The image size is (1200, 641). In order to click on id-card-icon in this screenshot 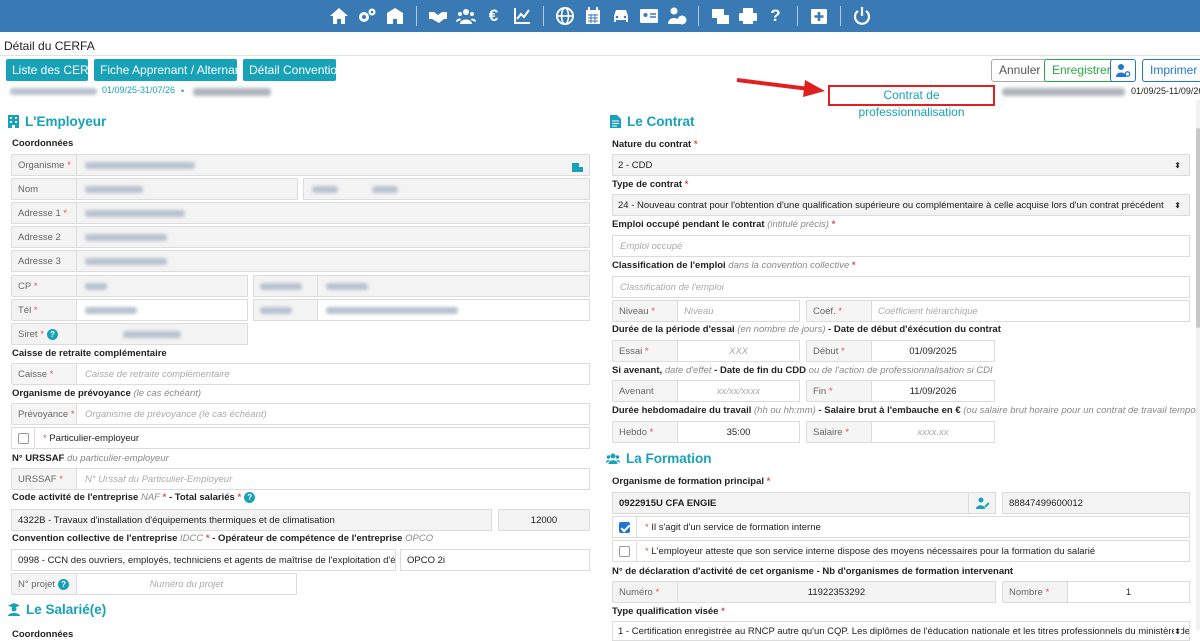, I will do `click(649, 16)`.